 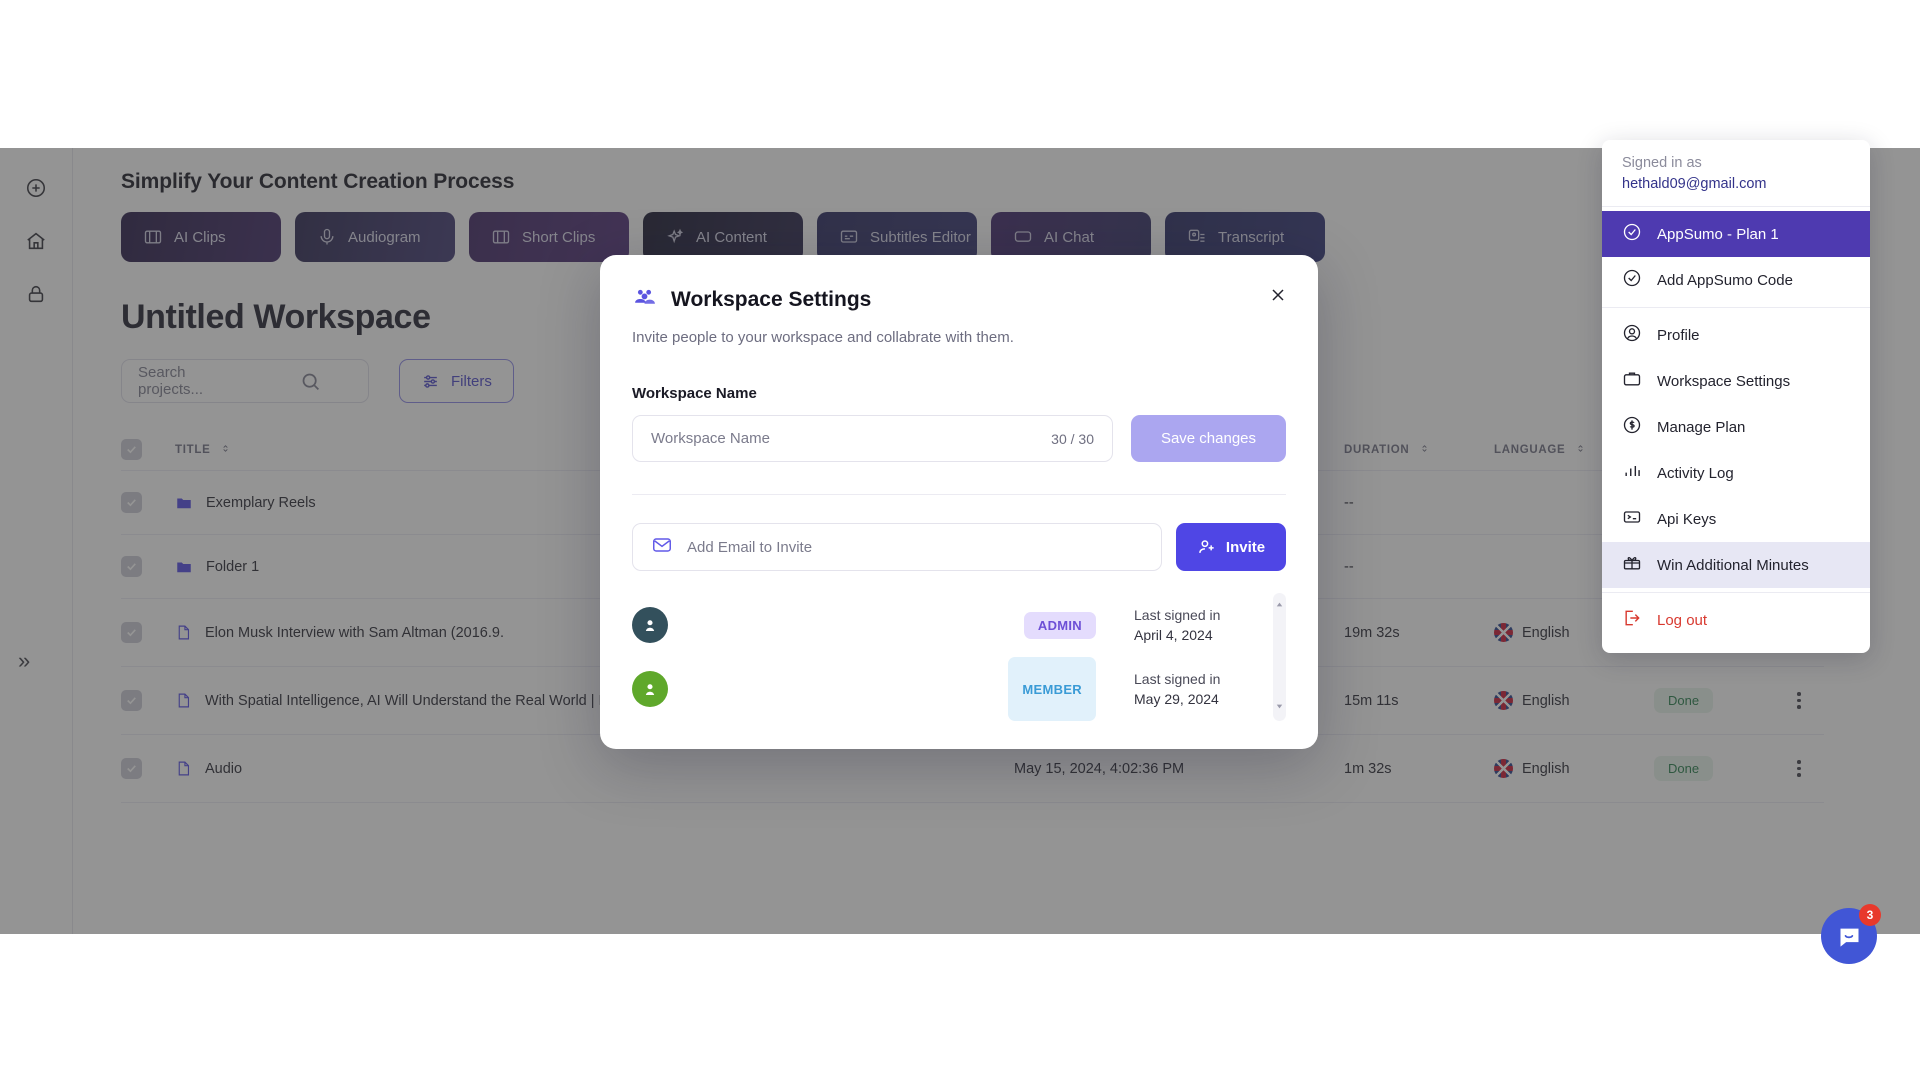 What do you see at coordinates (945, 689) in the screenshot?
I see `member-row: MEMBER Last signed in May 29, 2024` at bounding box center [945, 689].